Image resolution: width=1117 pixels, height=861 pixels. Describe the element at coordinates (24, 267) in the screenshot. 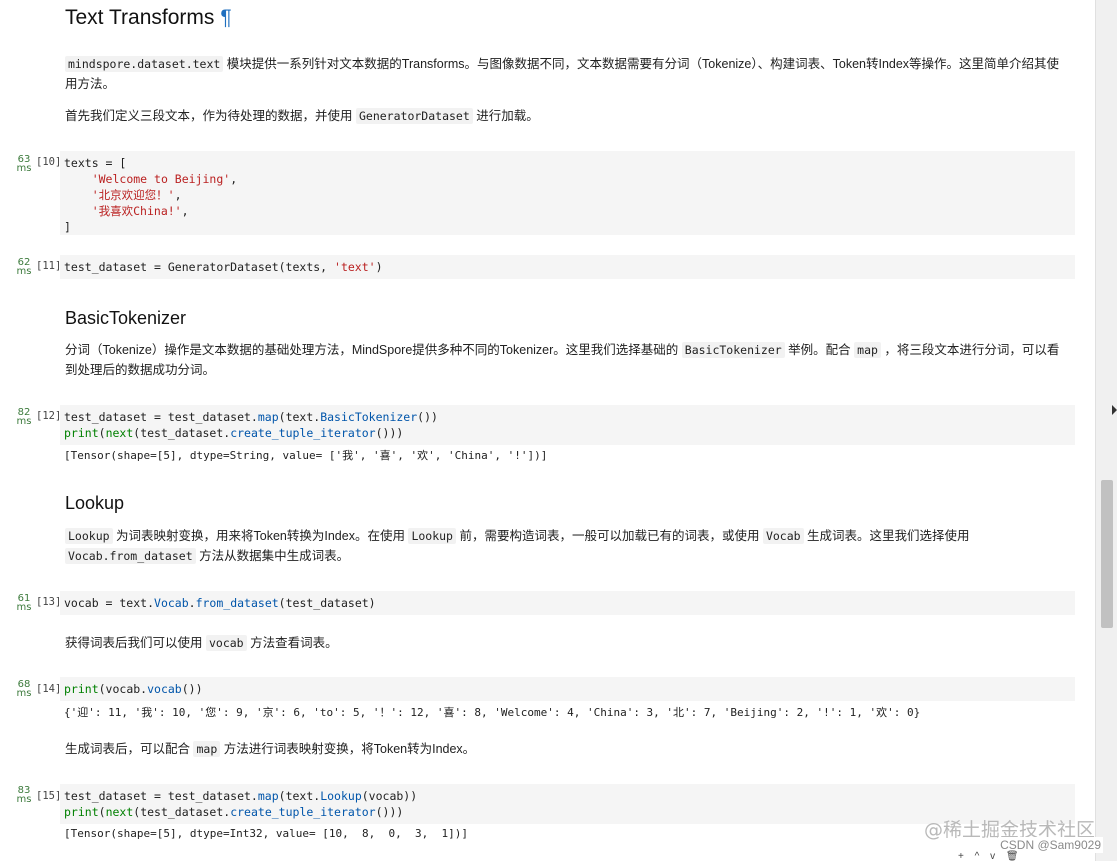

I see `cell-timing: 62 ms` at that location.